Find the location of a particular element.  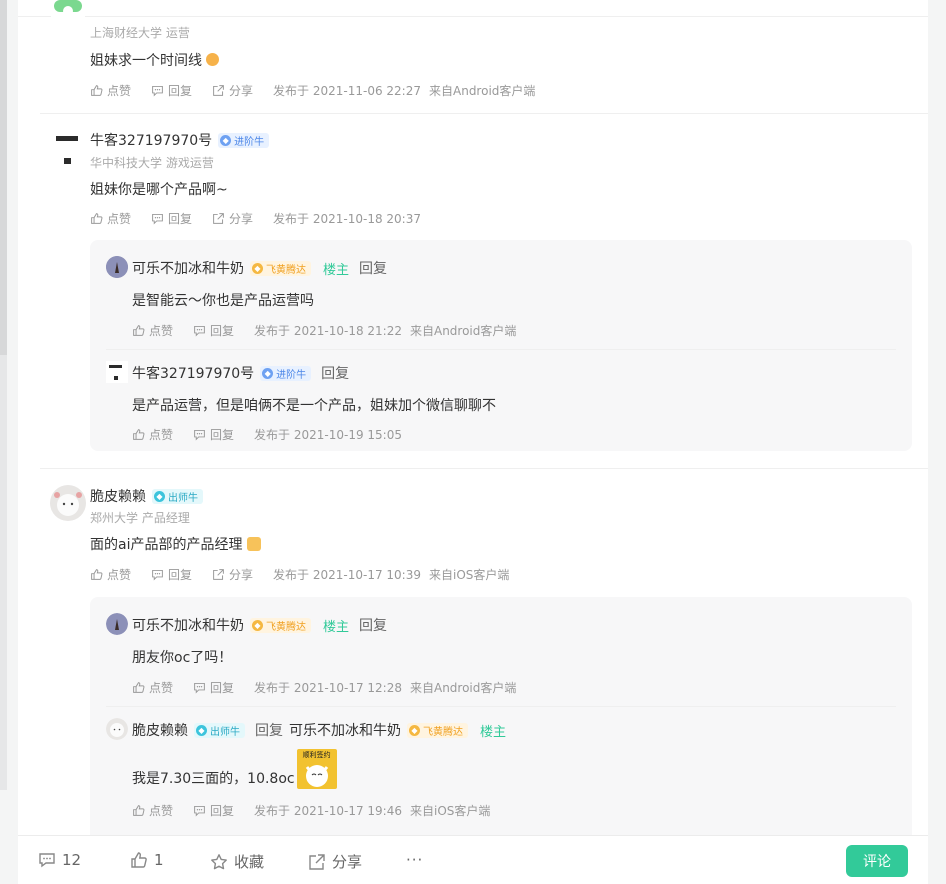

reply-actions: 点赞 回复 发布于 2021-10-18 21:22 来自Android客户端 is located at coordinates (328, 330).